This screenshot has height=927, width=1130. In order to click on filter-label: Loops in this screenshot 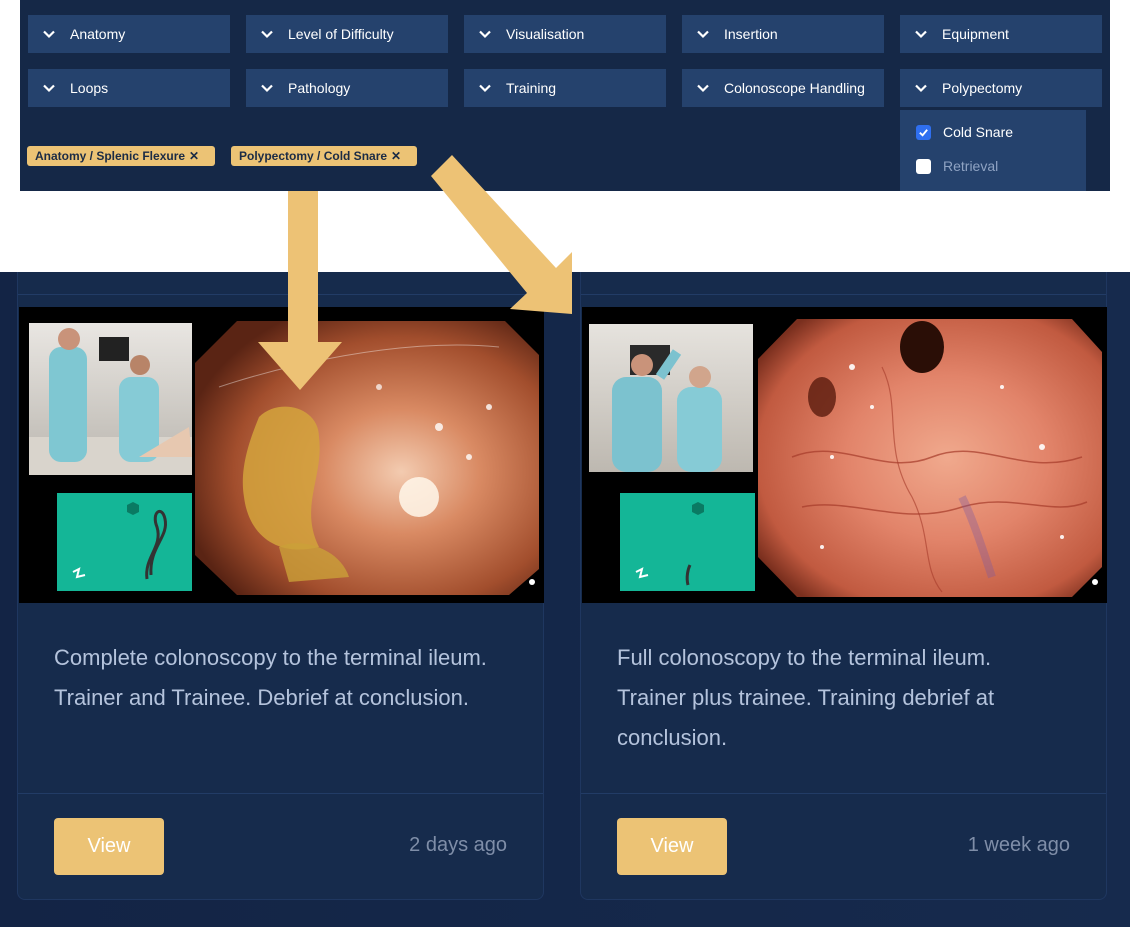, I will do `click(89, 88)`.